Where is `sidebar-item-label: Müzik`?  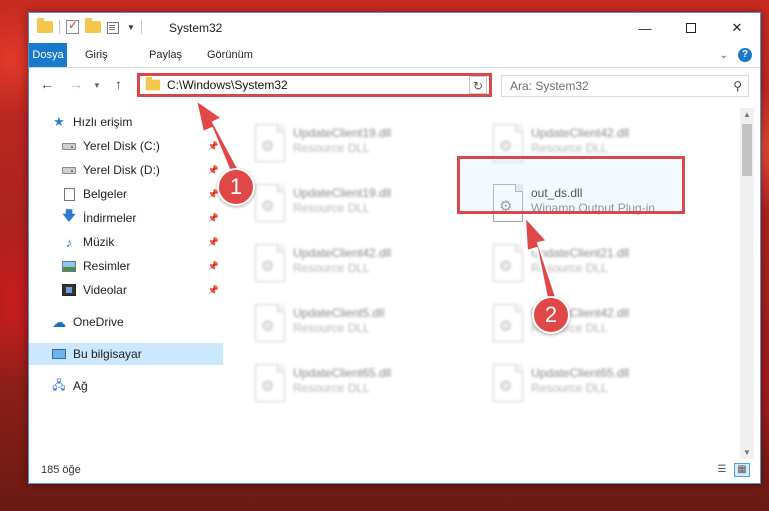 sidebar-item-label: Müzik is located at coordinates (99, 242).